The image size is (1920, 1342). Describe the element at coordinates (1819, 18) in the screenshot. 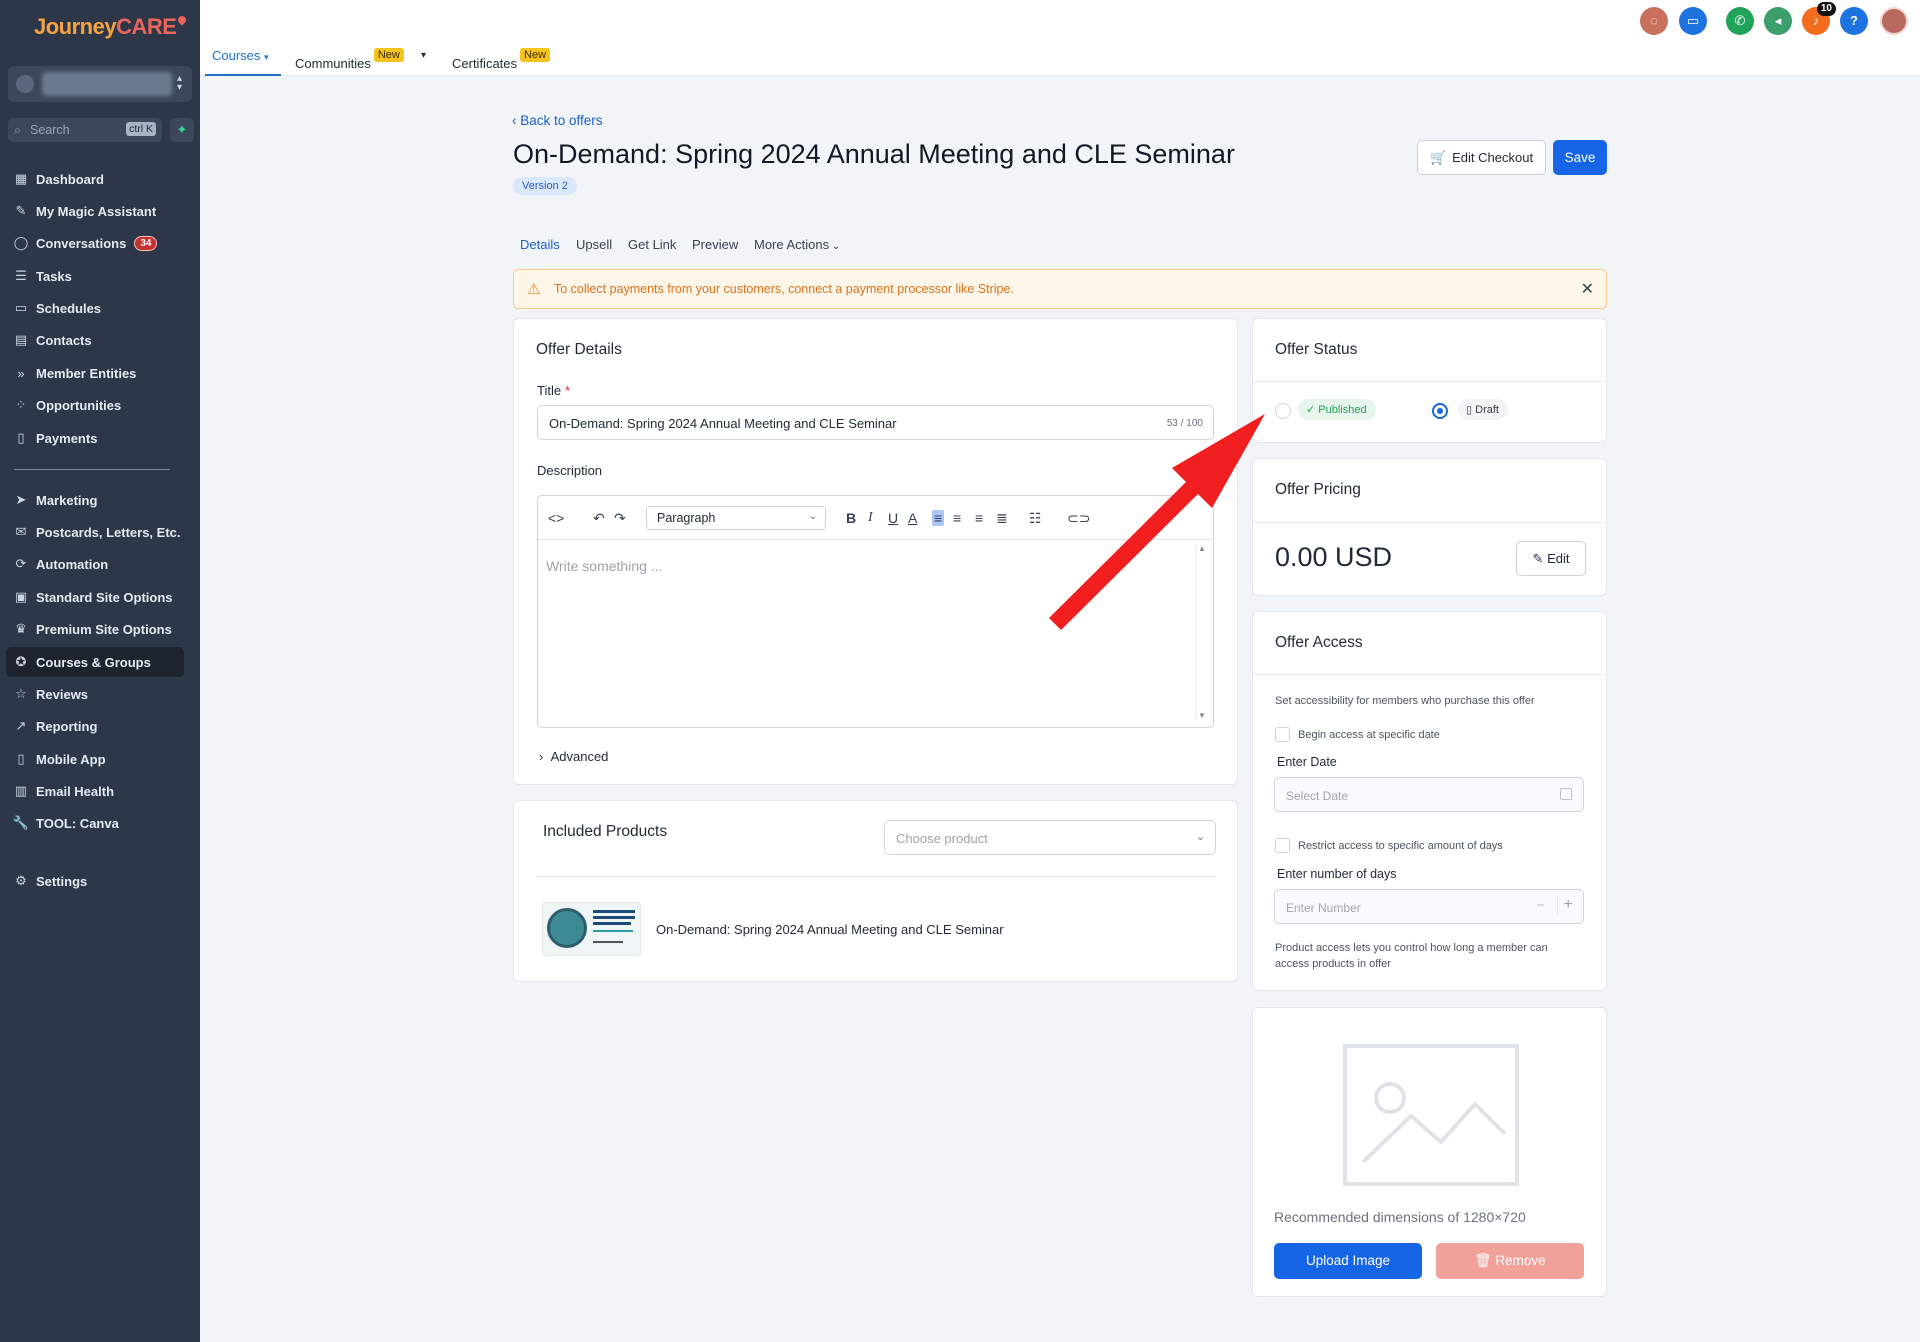

I see `bell-icon: ♪ 10` at that location.